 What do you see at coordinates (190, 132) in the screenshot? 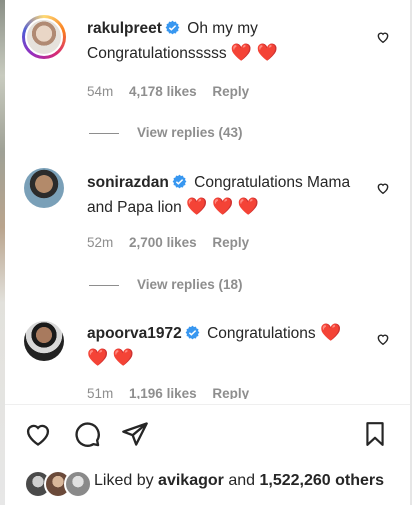
I see `view-replies-label: View replies (43)` at bounding box center [190, 132].